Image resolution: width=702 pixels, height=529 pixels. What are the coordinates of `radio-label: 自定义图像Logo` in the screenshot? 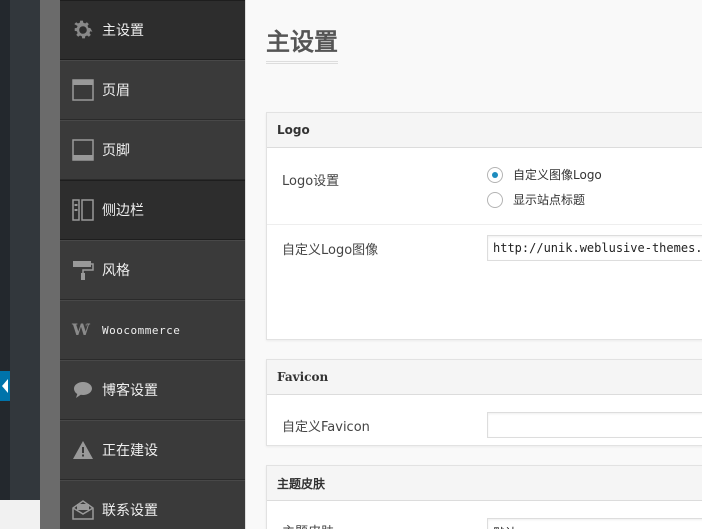 It's located at (557, 175).